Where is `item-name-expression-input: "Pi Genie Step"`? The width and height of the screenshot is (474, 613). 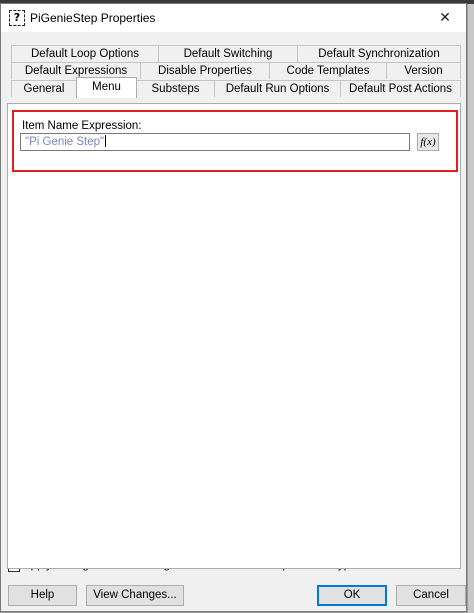 item-name-expression-input: "Pi Genie Step" is located at coordinates (215, 142).